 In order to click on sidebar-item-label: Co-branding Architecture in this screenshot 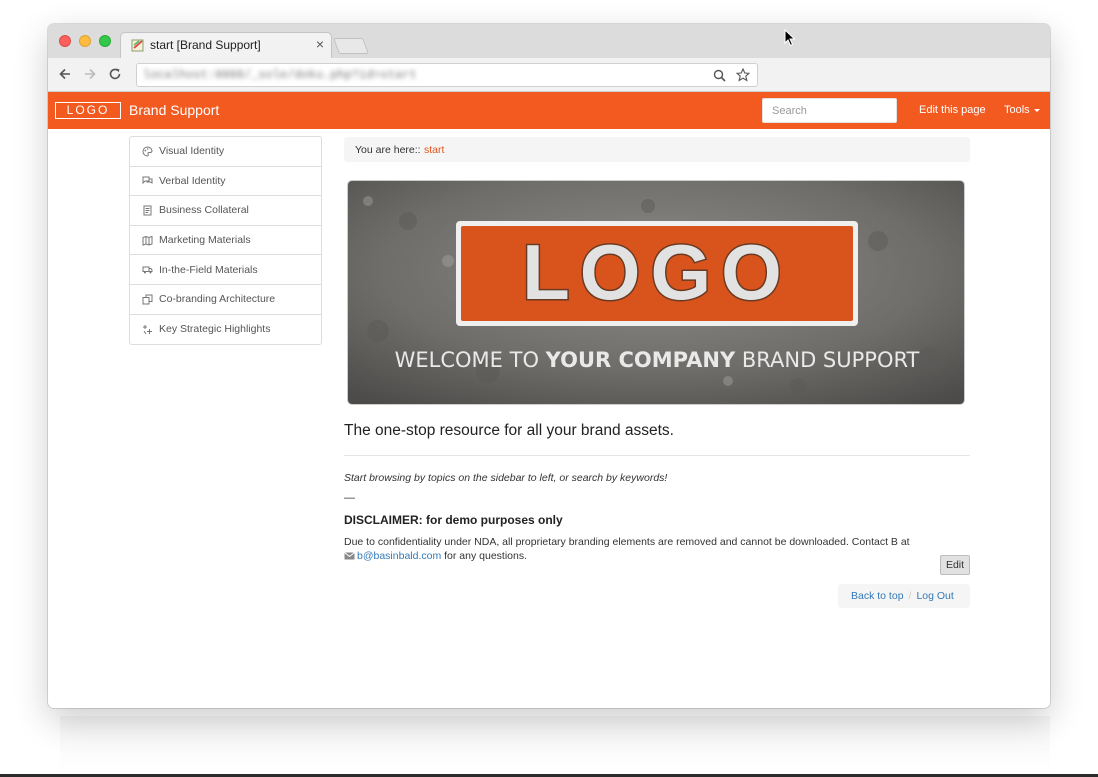, I will do `click(217, 299)`.